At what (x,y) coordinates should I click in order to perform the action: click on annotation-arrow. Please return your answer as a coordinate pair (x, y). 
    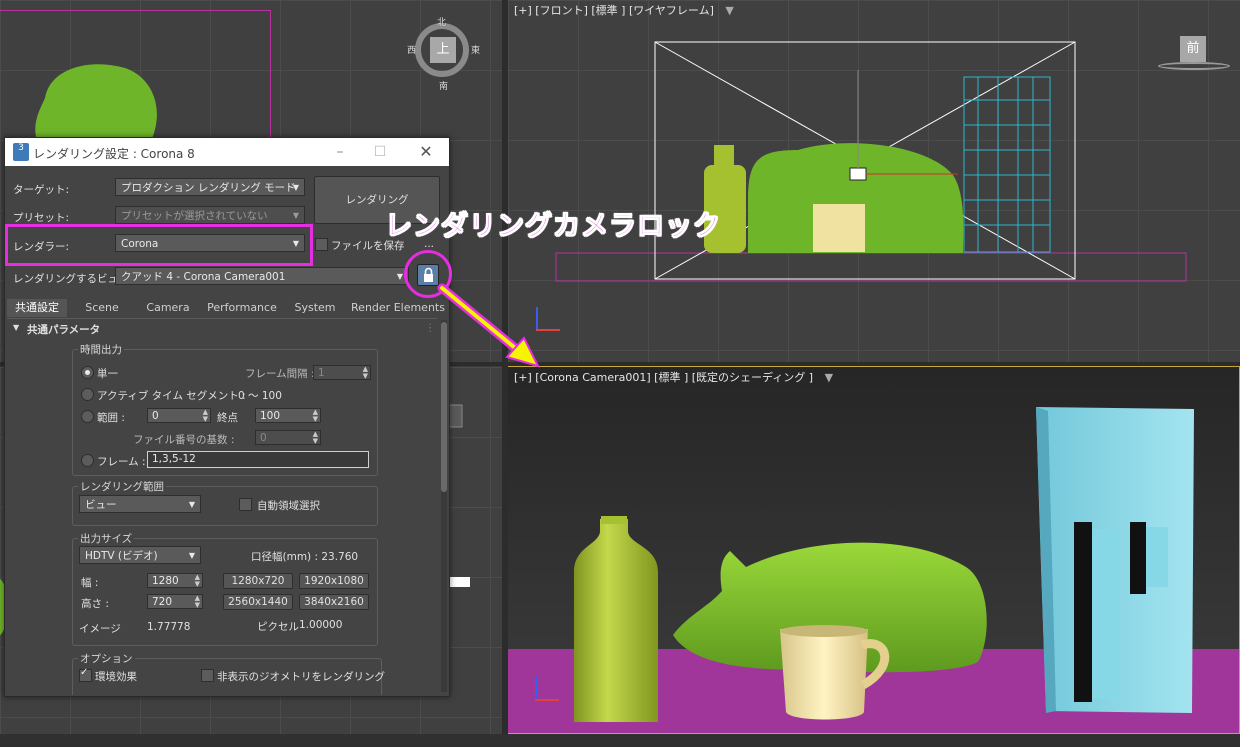
    Looking at the image, I should click on (488, 325).